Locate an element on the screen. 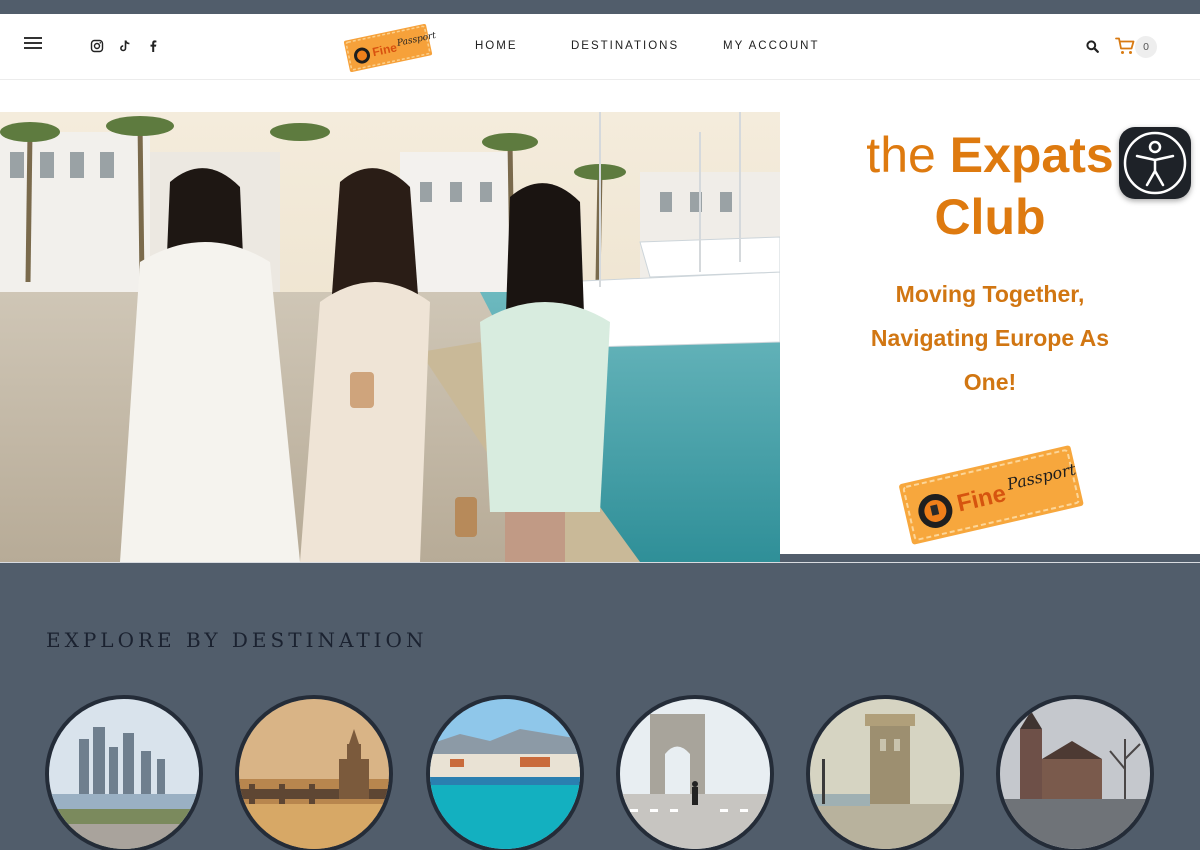 The height and width of the screenshot is (850, 1200). destination-card-lisbon is located at coordinates (885, 772).